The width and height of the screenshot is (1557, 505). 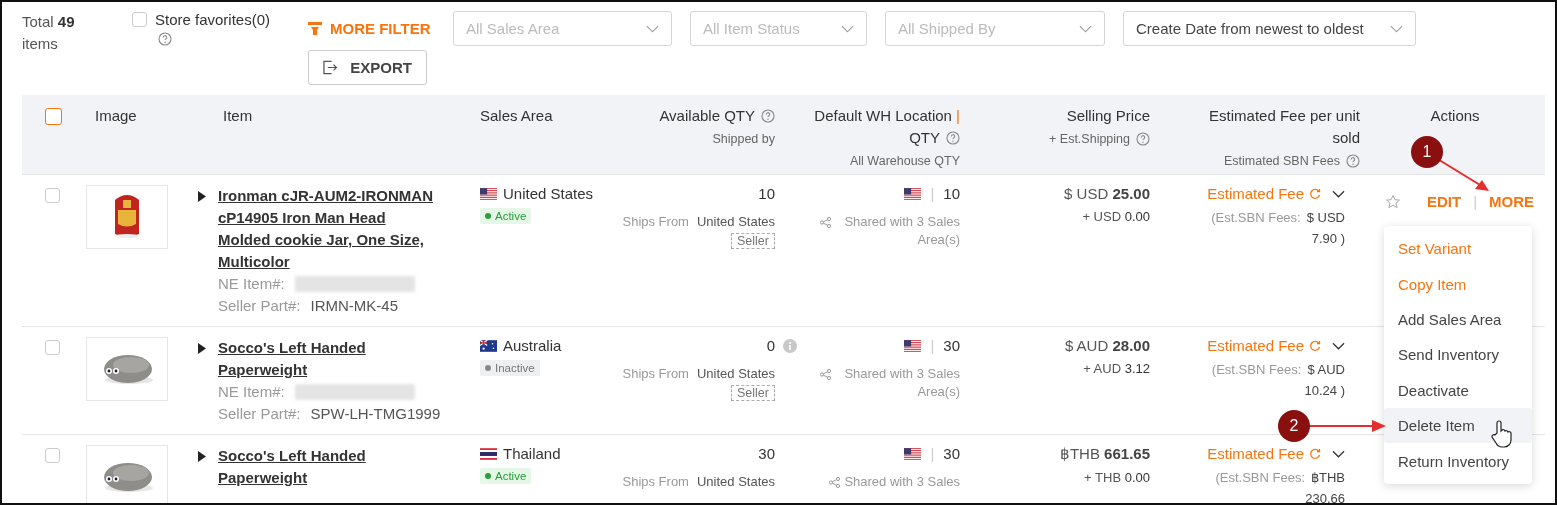 I want to click on step-marker: 2, so click(x=1294, y=426).